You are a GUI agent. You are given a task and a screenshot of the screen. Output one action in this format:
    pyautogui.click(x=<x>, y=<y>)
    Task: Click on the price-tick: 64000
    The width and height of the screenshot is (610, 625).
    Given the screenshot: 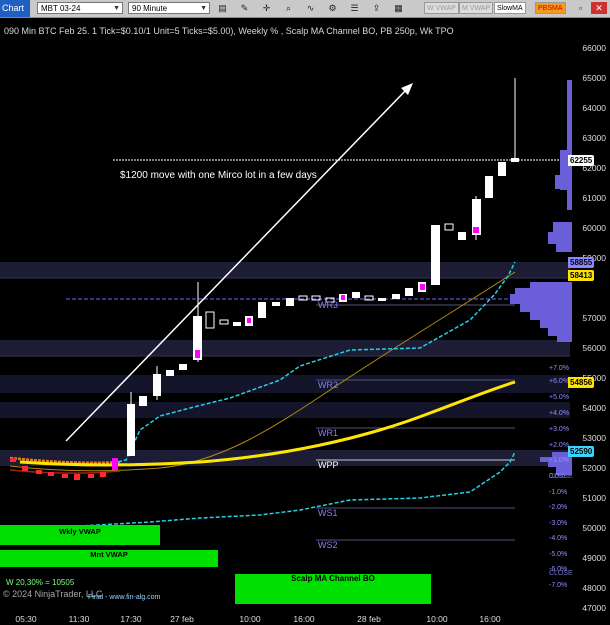 What is the action you would take?
    pyautogui.click(x=594, y=108)
    